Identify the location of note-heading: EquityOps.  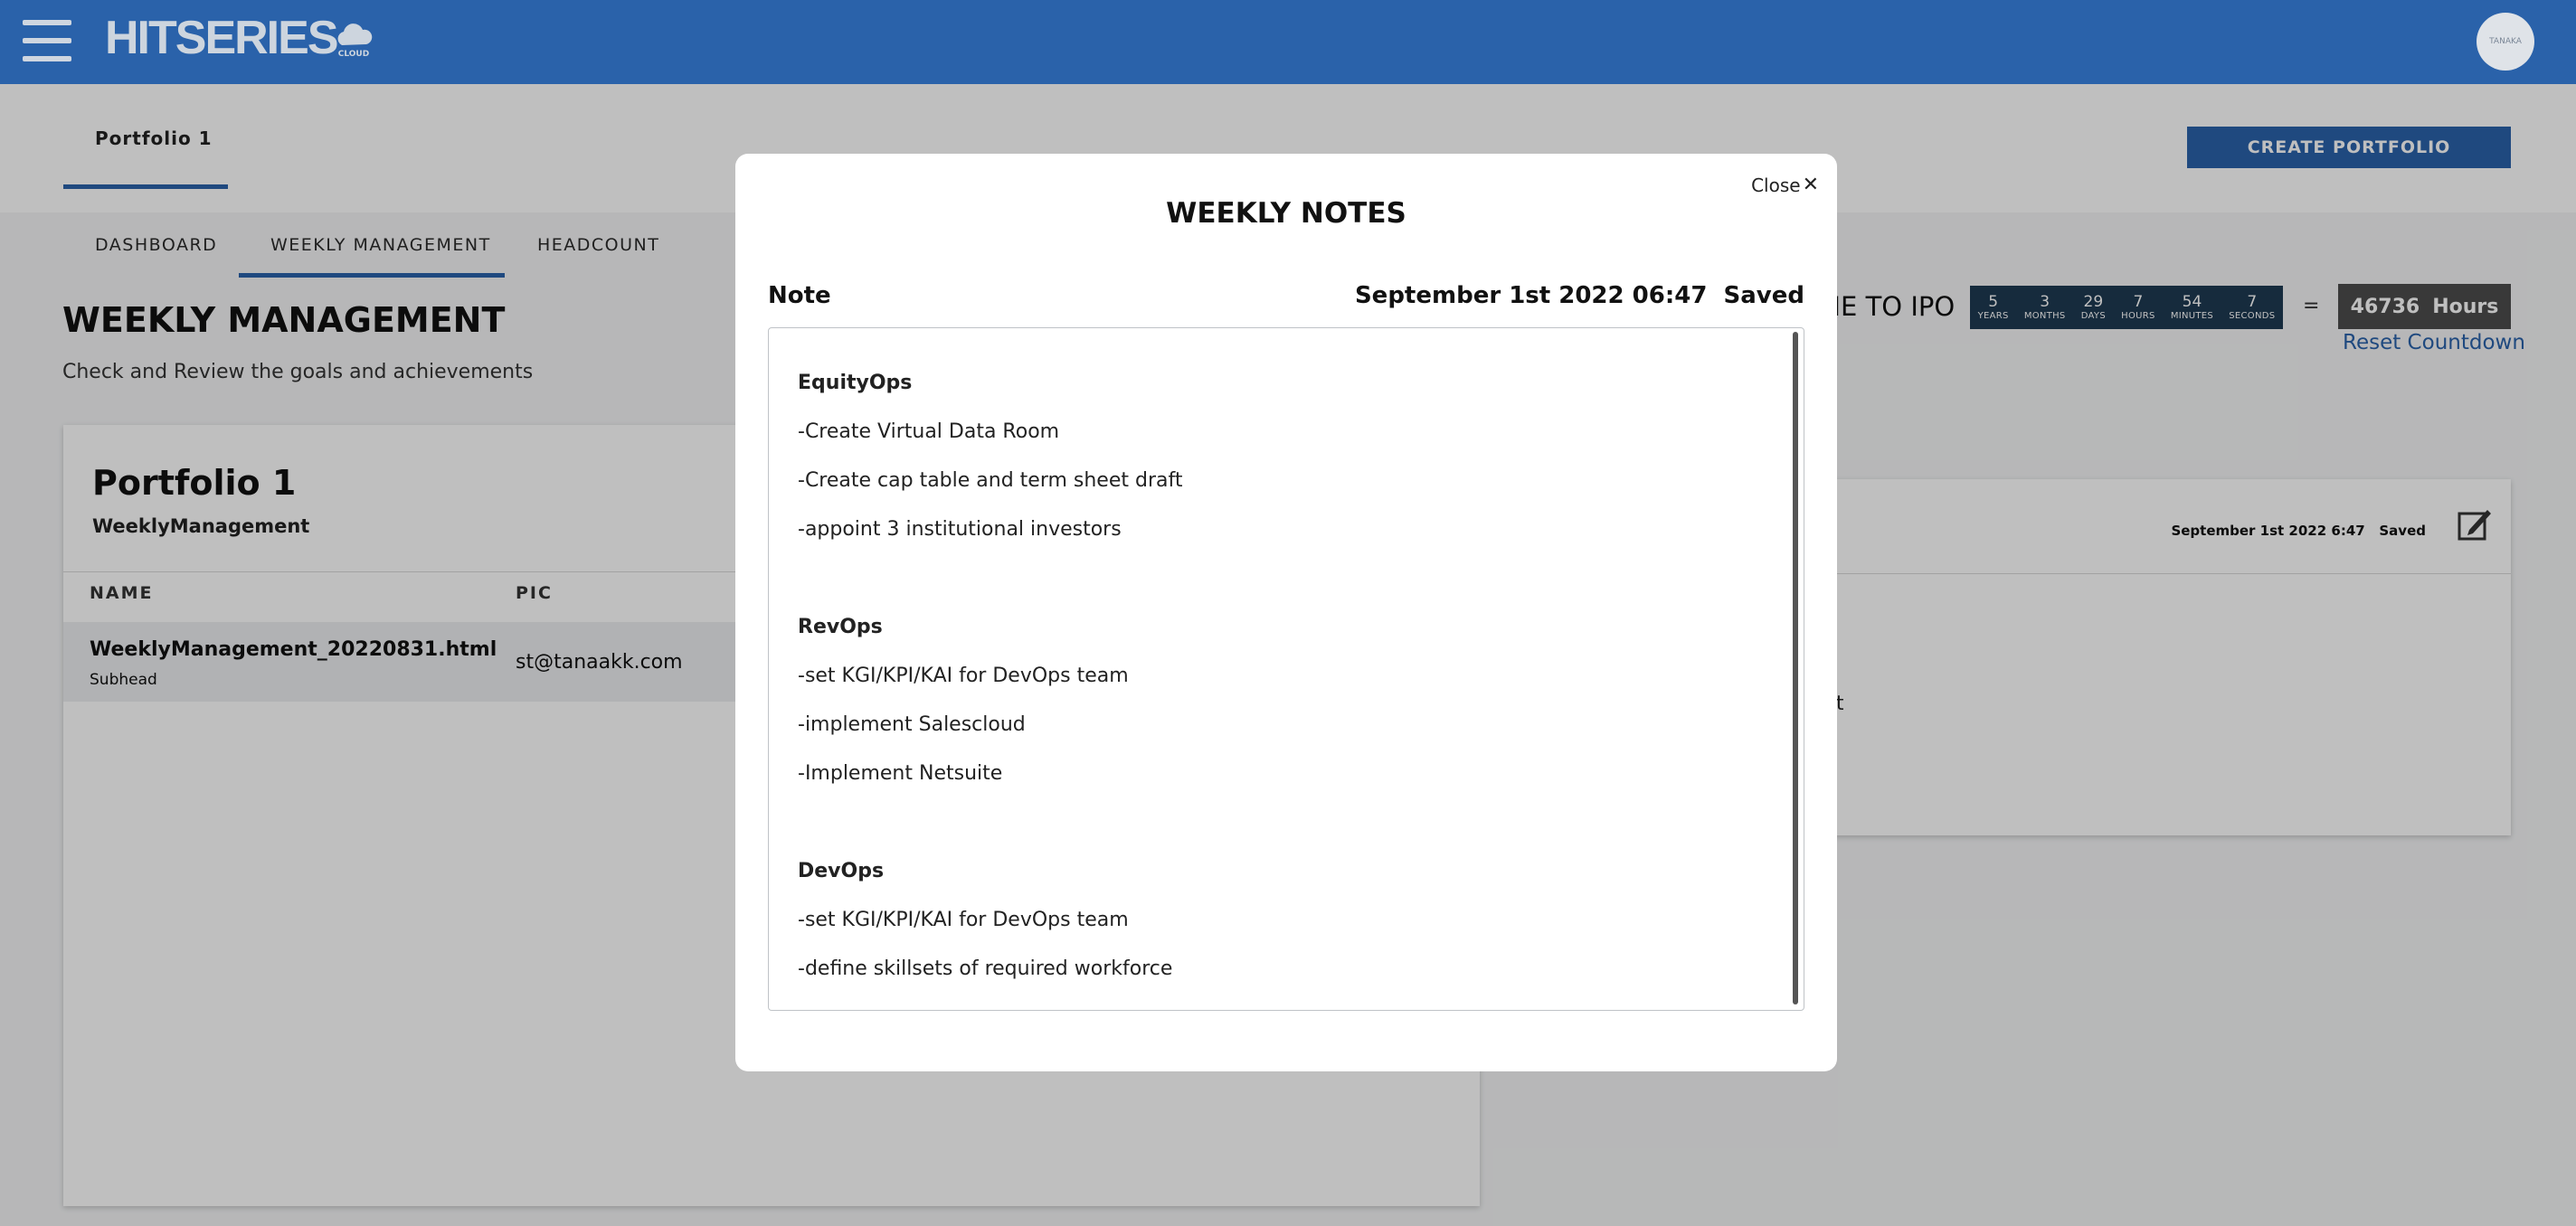
(856, 383).